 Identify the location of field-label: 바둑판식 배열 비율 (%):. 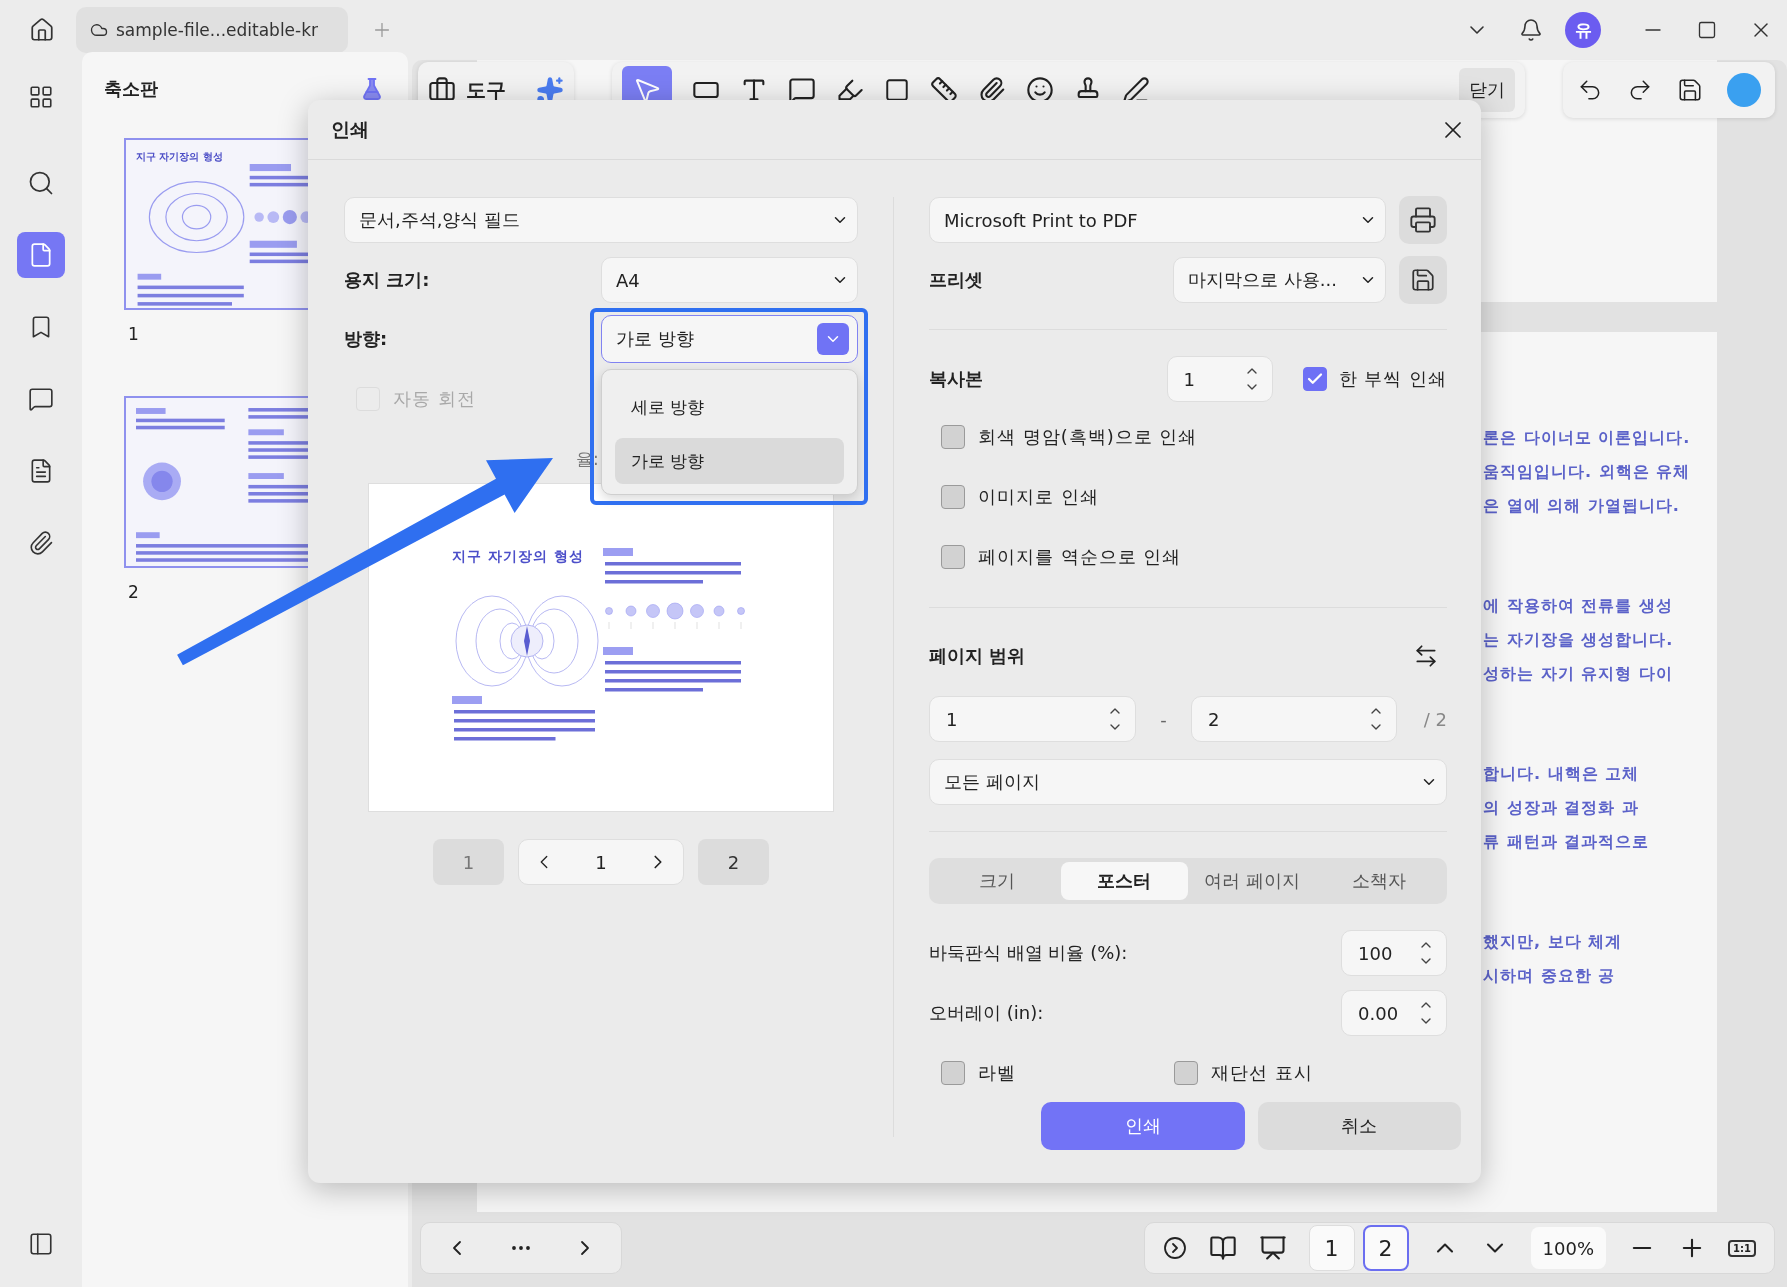
(1029, 953).